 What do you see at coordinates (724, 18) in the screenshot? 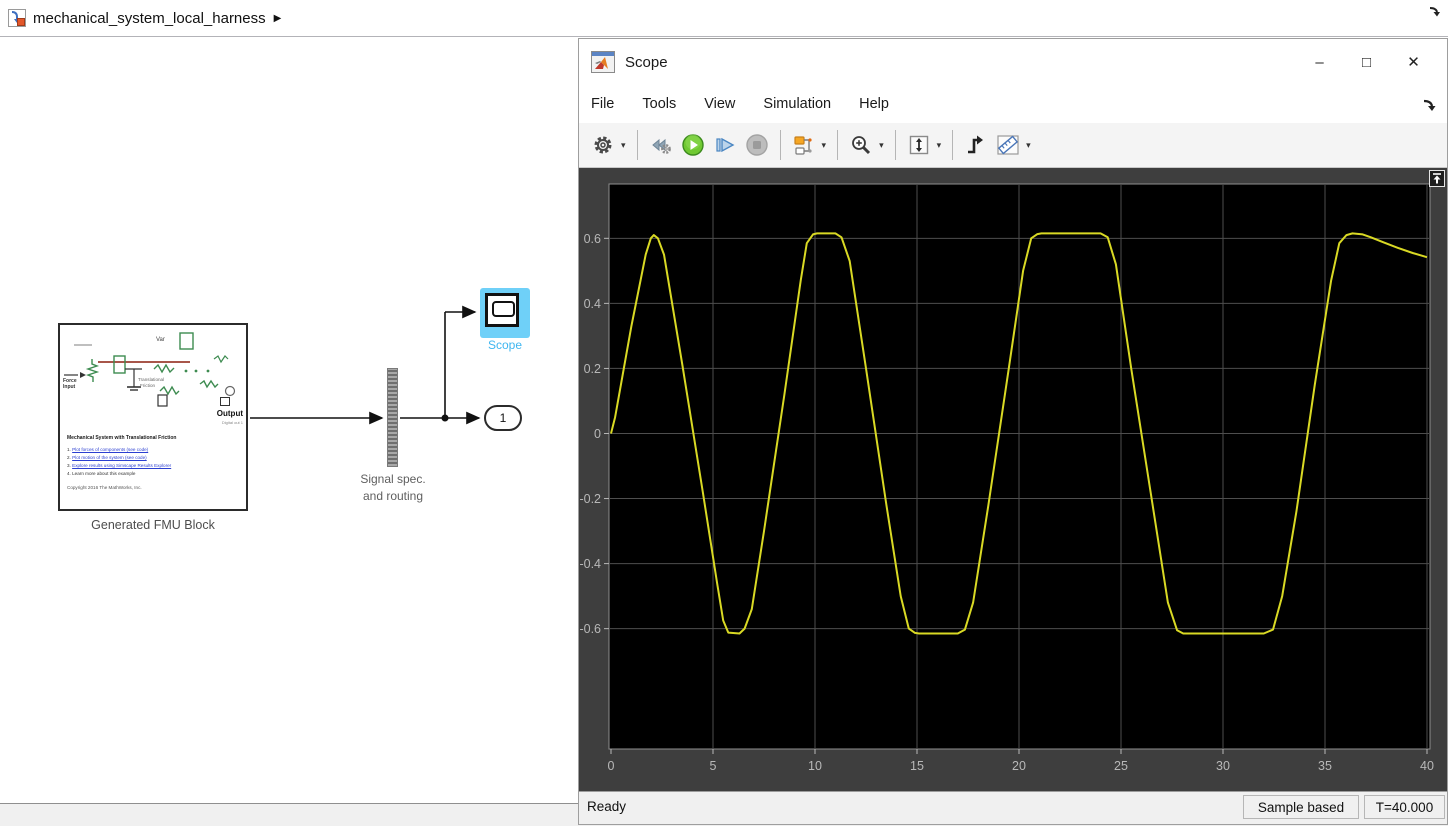
I see `simulink-breadcrumb-bar: mechanical_system_local_harness ▶` at bounding box center [724, 18].